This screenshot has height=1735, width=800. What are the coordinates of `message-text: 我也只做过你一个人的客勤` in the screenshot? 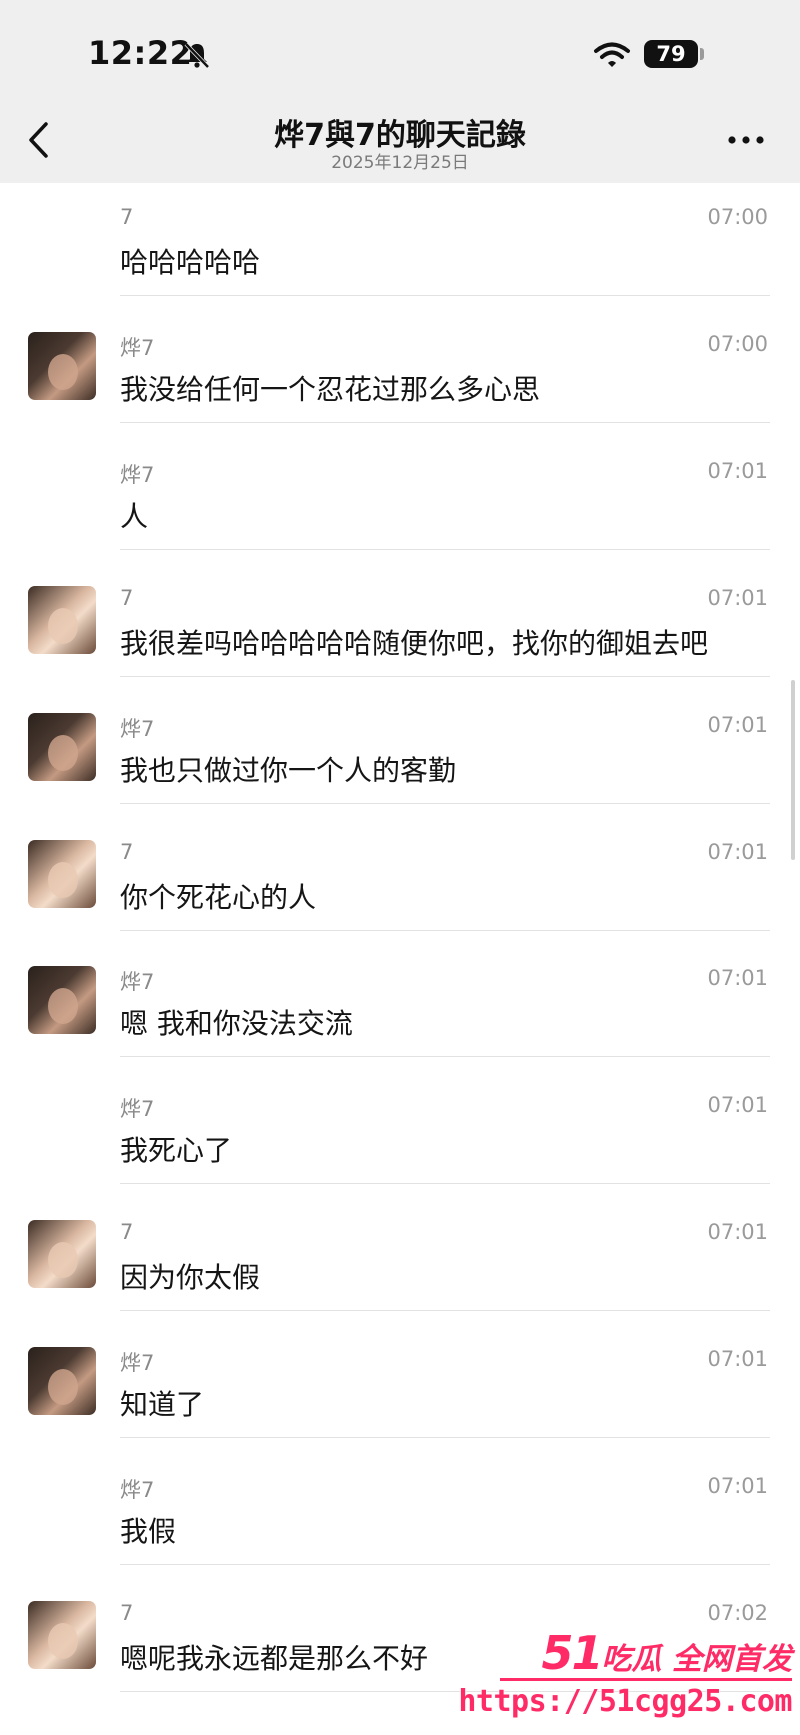 It's located at (288, 770).